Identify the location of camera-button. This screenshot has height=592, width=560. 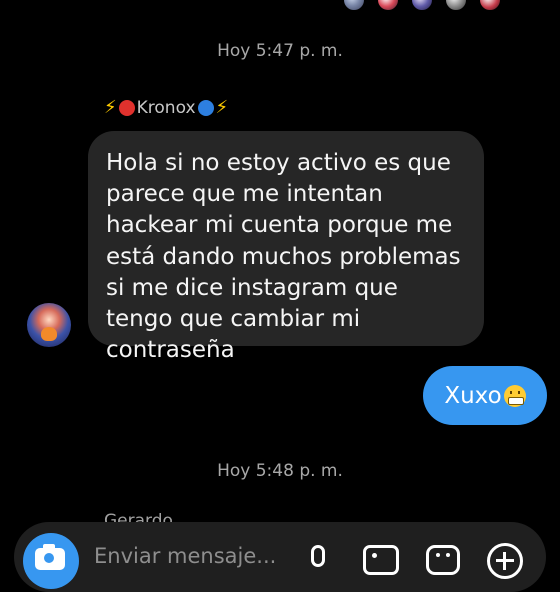
(51, 561).